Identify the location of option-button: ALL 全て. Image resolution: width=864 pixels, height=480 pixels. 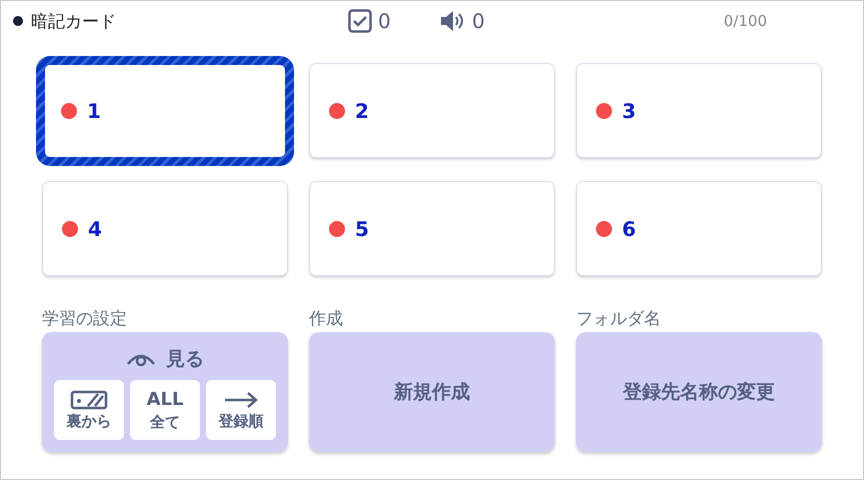
(165, 410).